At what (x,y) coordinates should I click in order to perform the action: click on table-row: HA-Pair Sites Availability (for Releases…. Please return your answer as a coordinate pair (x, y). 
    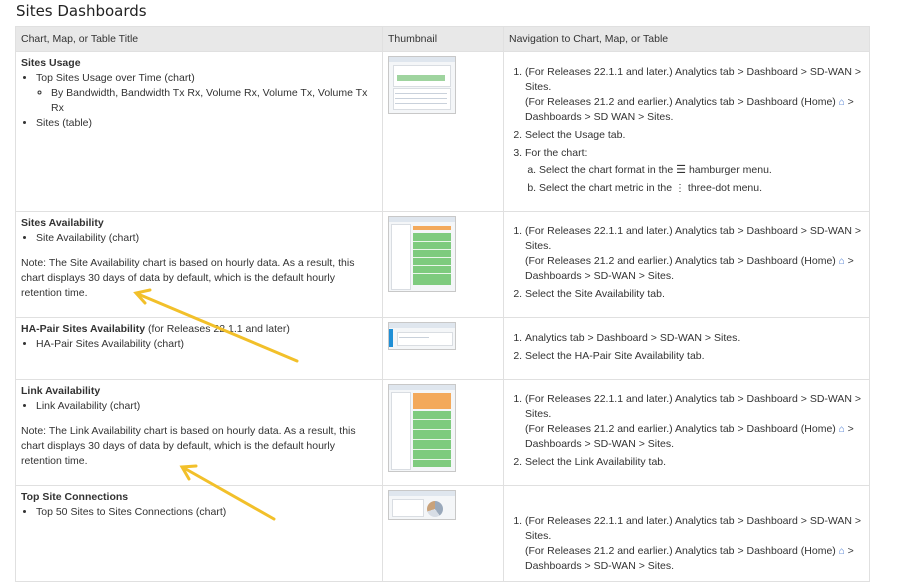
    Looking at the image, I should click on (442, 348).